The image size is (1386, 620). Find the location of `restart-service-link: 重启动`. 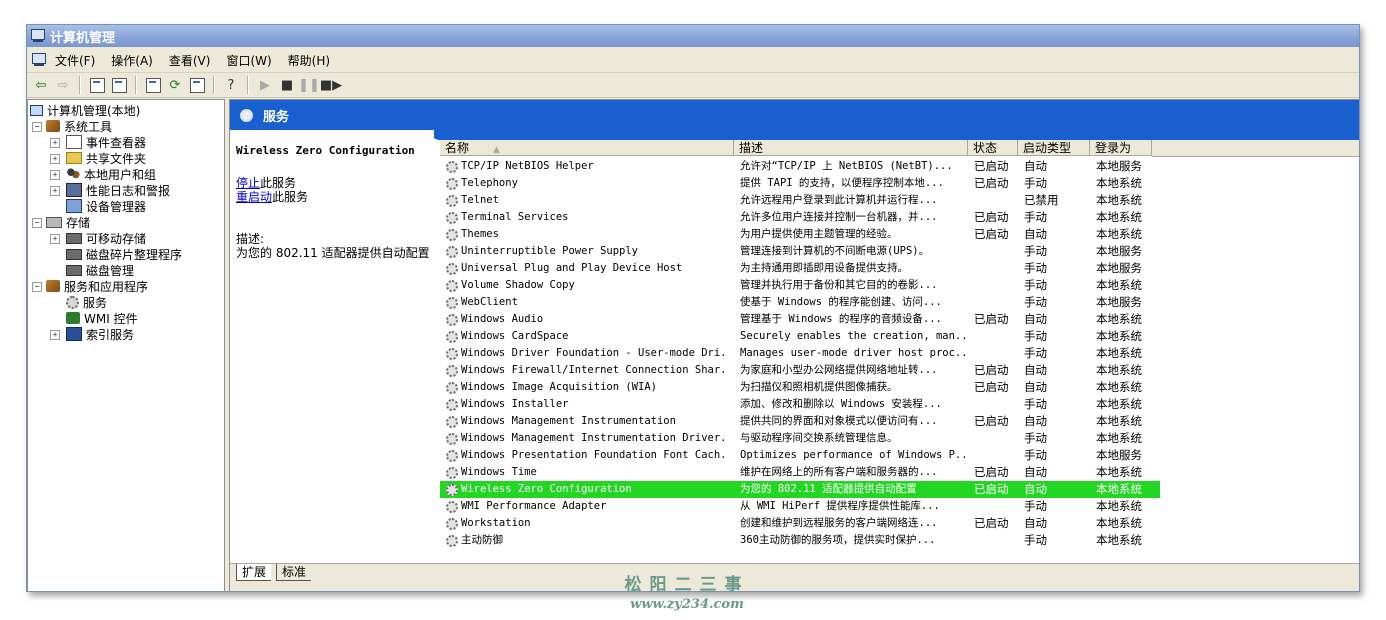

restart-service-link: 重启动 is located at coordinates (254, 197).